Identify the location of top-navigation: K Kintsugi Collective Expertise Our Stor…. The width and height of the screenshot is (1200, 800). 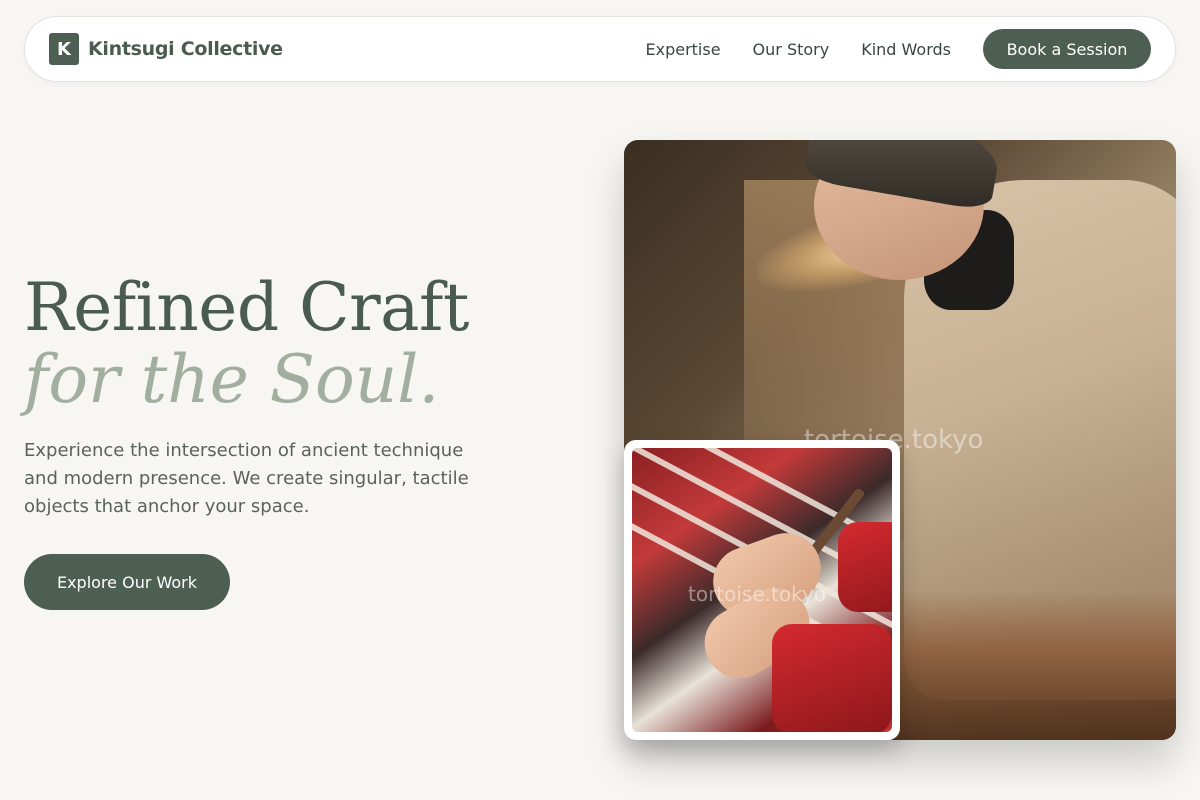
(600, 49).